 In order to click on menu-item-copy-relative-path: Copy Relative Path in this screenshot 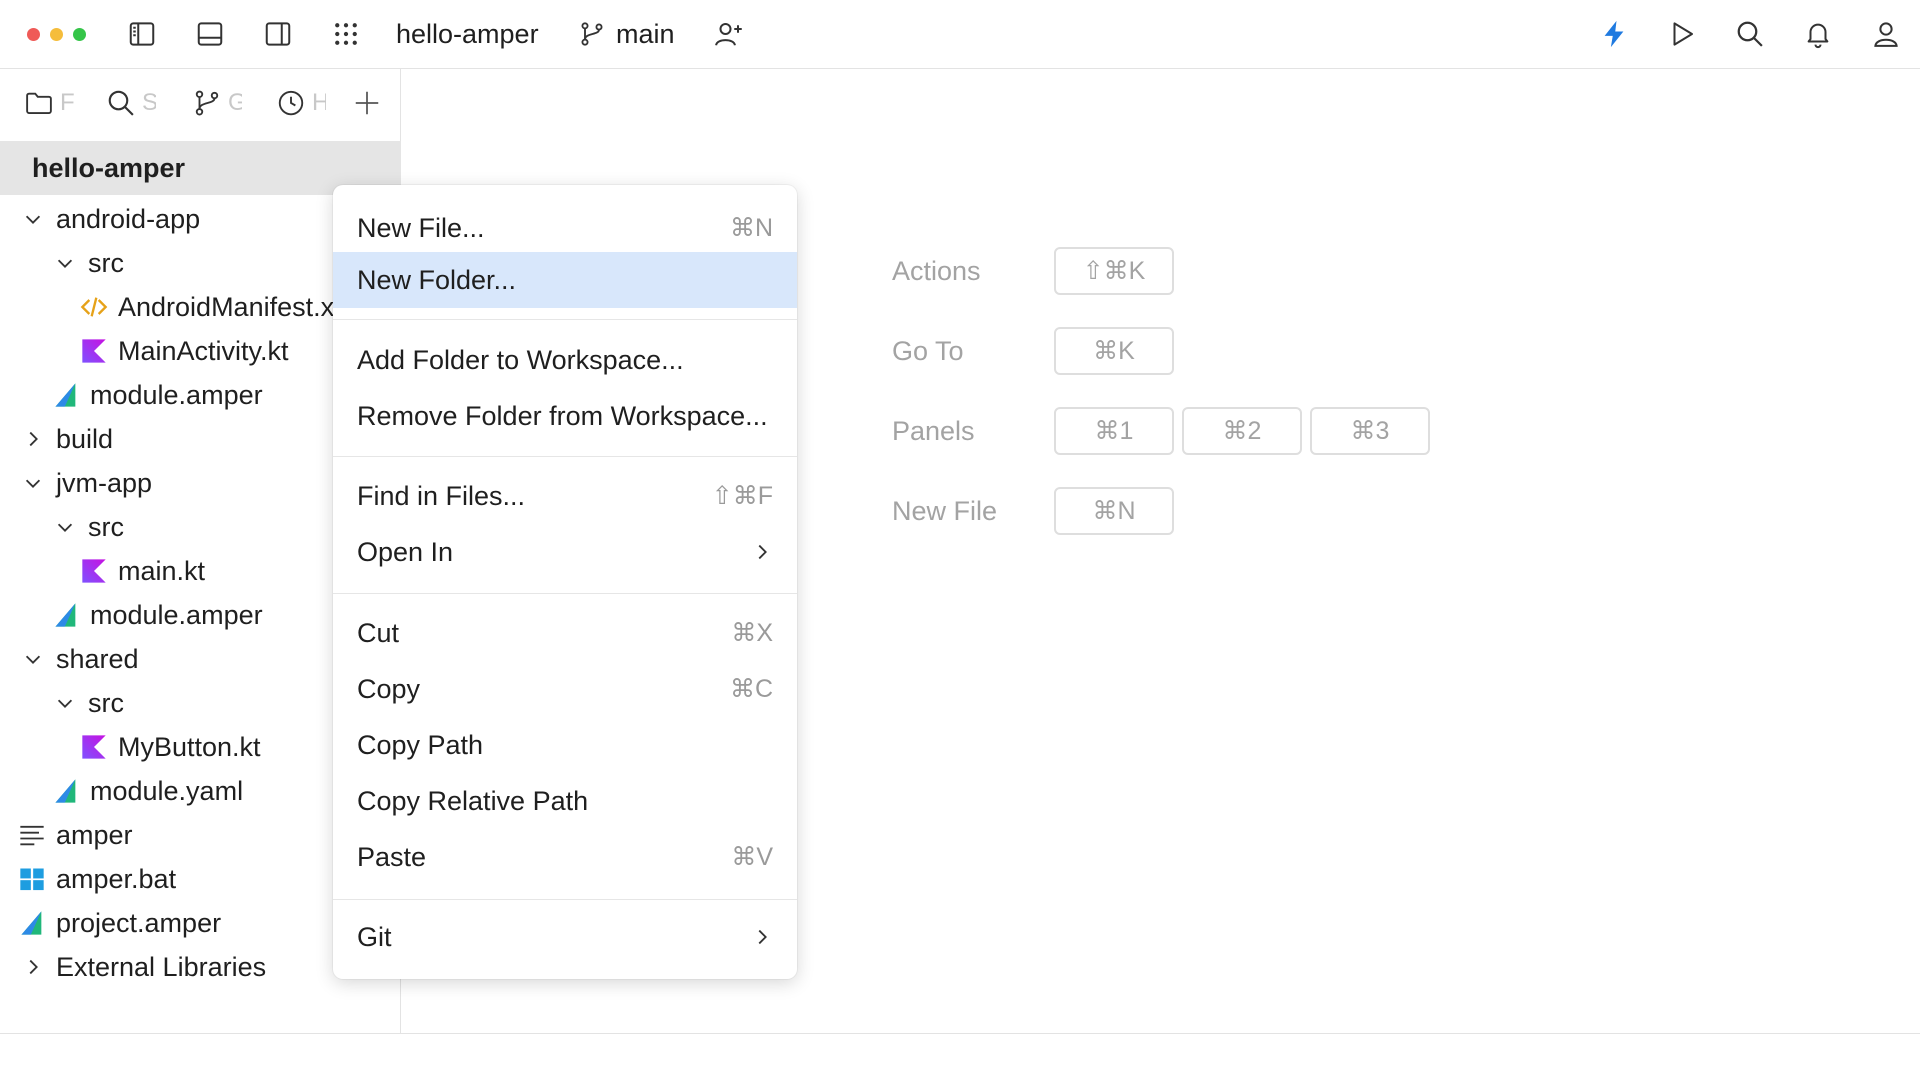, I will do `click(565, 801)`.